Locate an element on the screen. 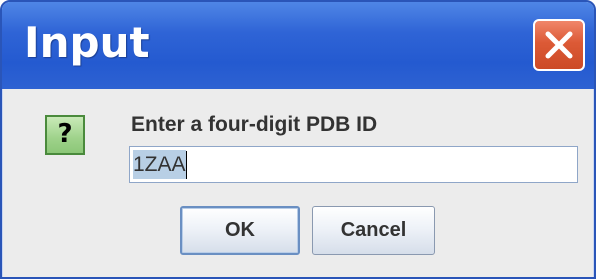  prompt-label: Enter a four-digit PDB ID is located at coordinates (254, 124).